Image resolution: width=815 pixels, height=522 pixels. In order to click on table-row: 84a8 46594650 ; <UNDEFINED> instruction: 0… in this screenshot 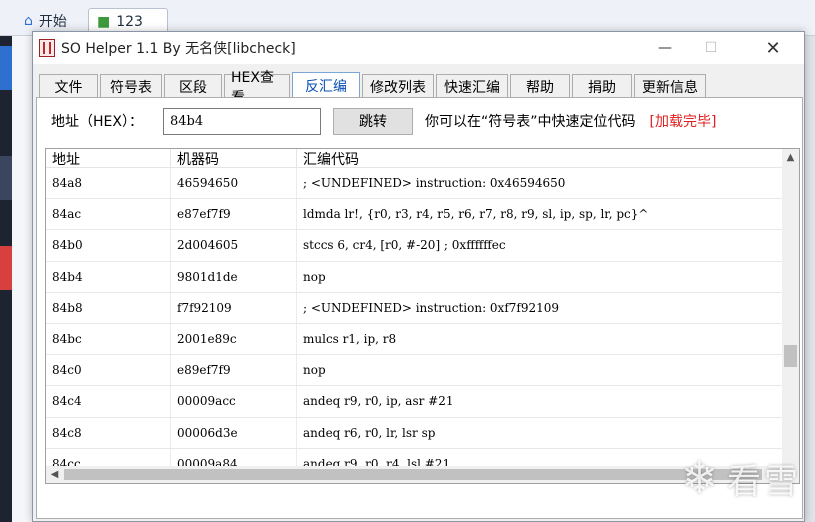, I will do `click(415, 184)`.